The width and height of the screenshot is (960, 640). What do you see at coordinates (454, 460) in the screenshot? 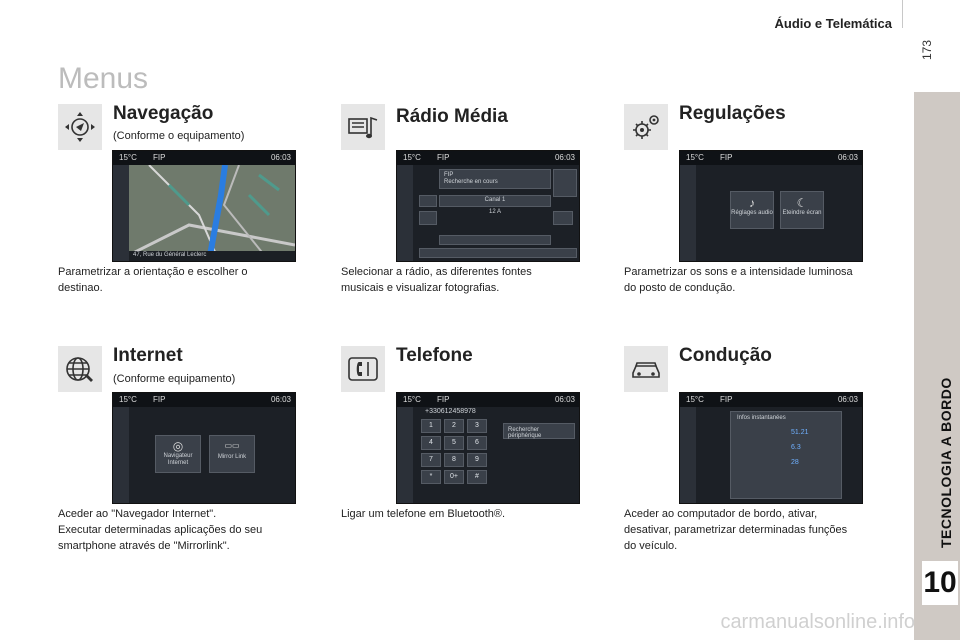
I see `keypad-key: 8` at bounding box center [454, 460].